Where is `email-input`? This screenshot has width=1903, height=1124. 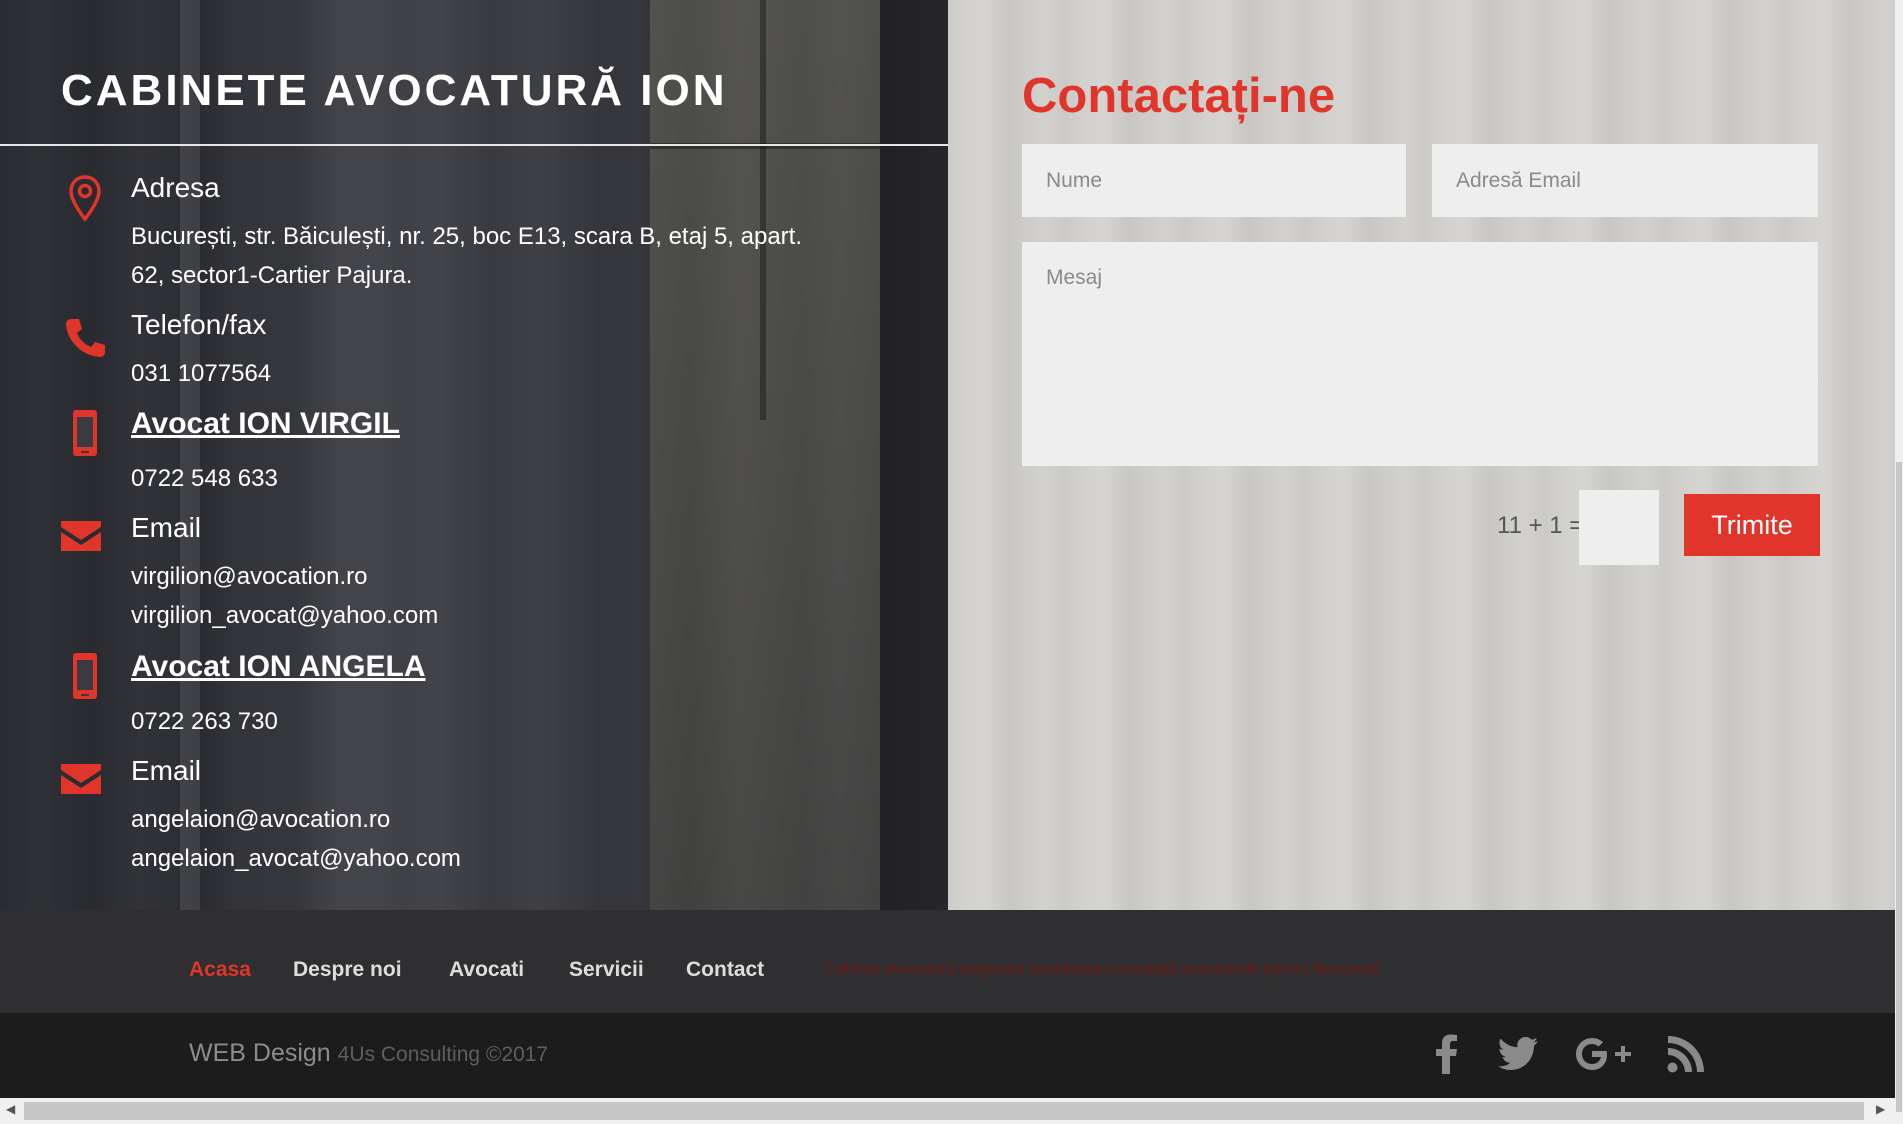
email-input is located at coordinates (1625, 180).